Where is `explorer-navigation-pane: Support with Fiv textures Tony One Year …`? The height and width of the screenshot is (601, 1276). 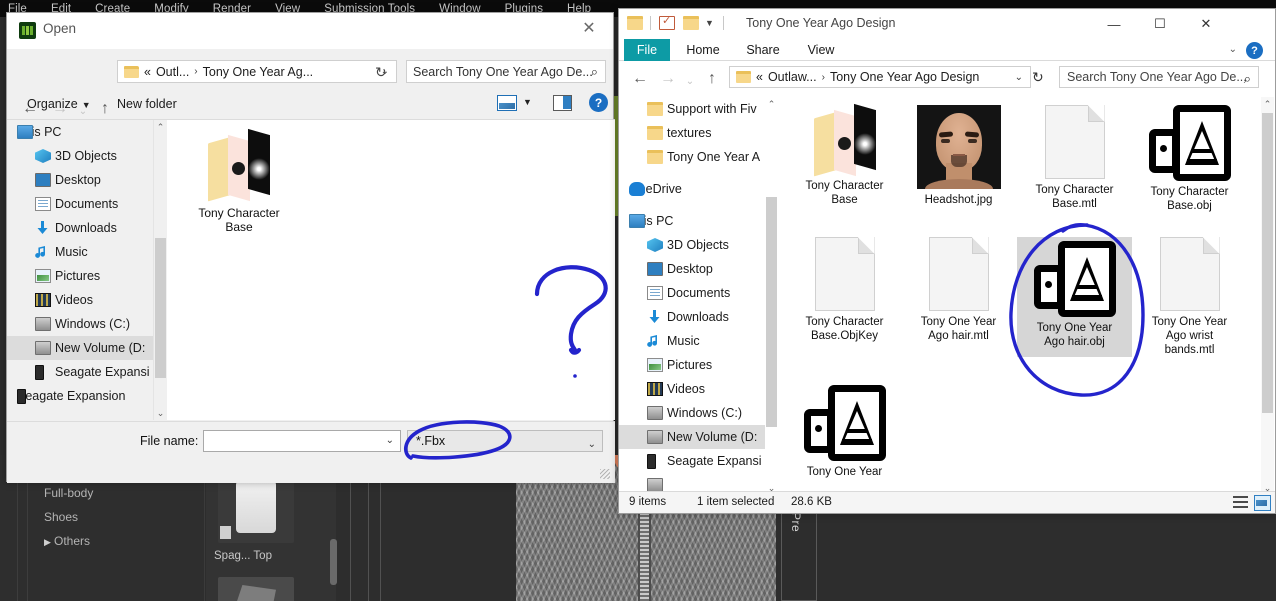 explorer-navigation-pane: Support with Fiv textures Tony One Year … is located at coordinates (692, 296).